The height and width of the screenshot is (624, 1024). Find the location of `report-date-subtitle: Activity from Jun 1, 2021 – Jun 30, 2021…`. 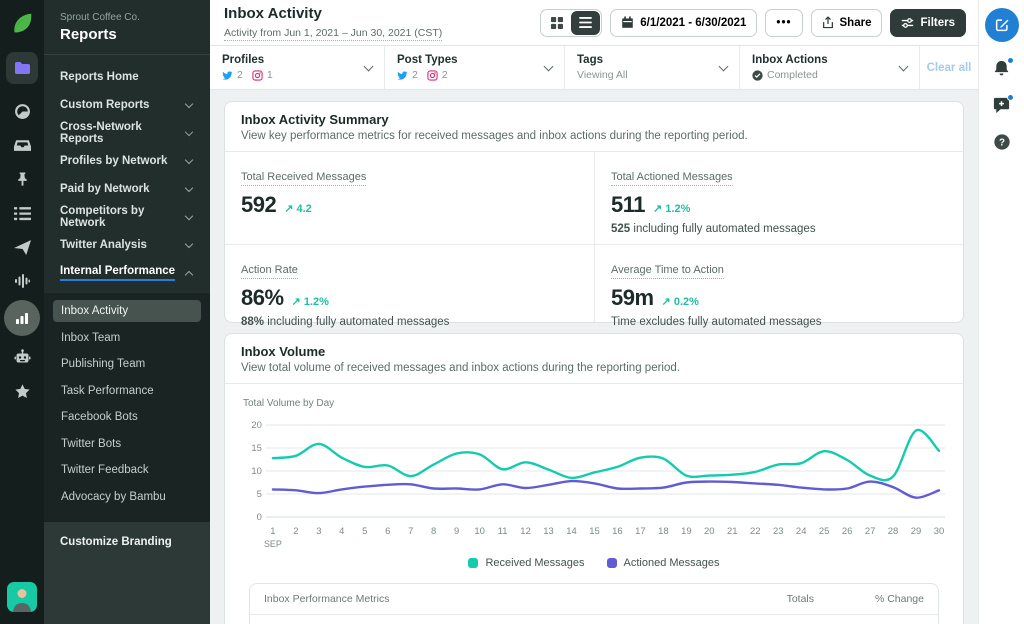

report-date-subtitle: Activity from Jun 1, 2021 – Jun 30, 2021… is located at coordinates (333, 34).